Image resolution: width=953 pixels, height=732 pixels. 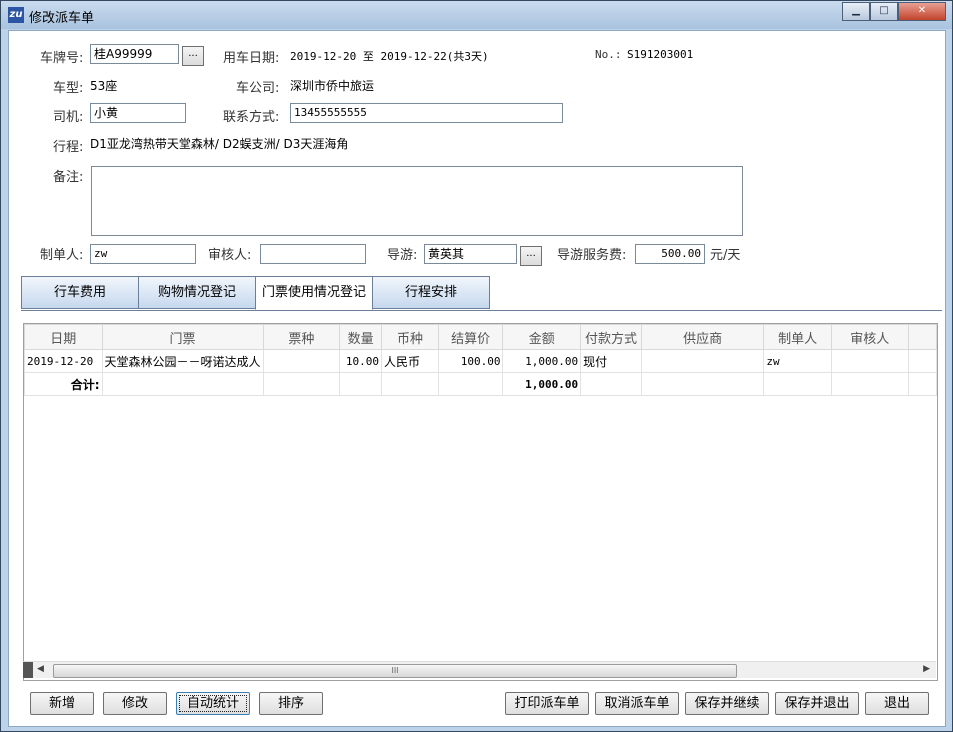 What do you see at coordinates (68, 147) in the screenshot?
I see `trip-label: 行程:` at bounding box center [68, 147].